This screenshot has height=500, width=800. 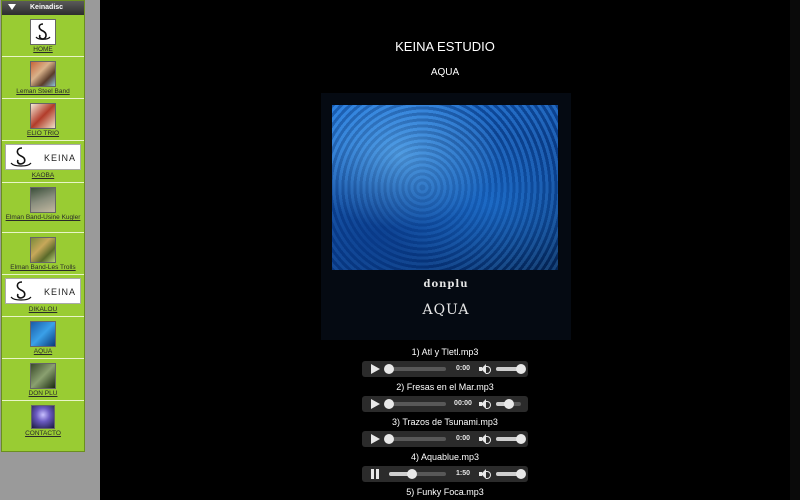 I want to click on sidebar-item-label: AQUA, so click(x=43, y=352).